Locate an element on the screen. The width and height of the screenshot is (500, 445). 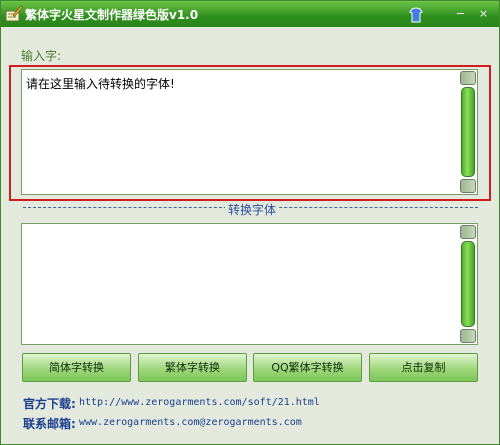
download-label: 官方下载: is located at coordinates (49, 404).